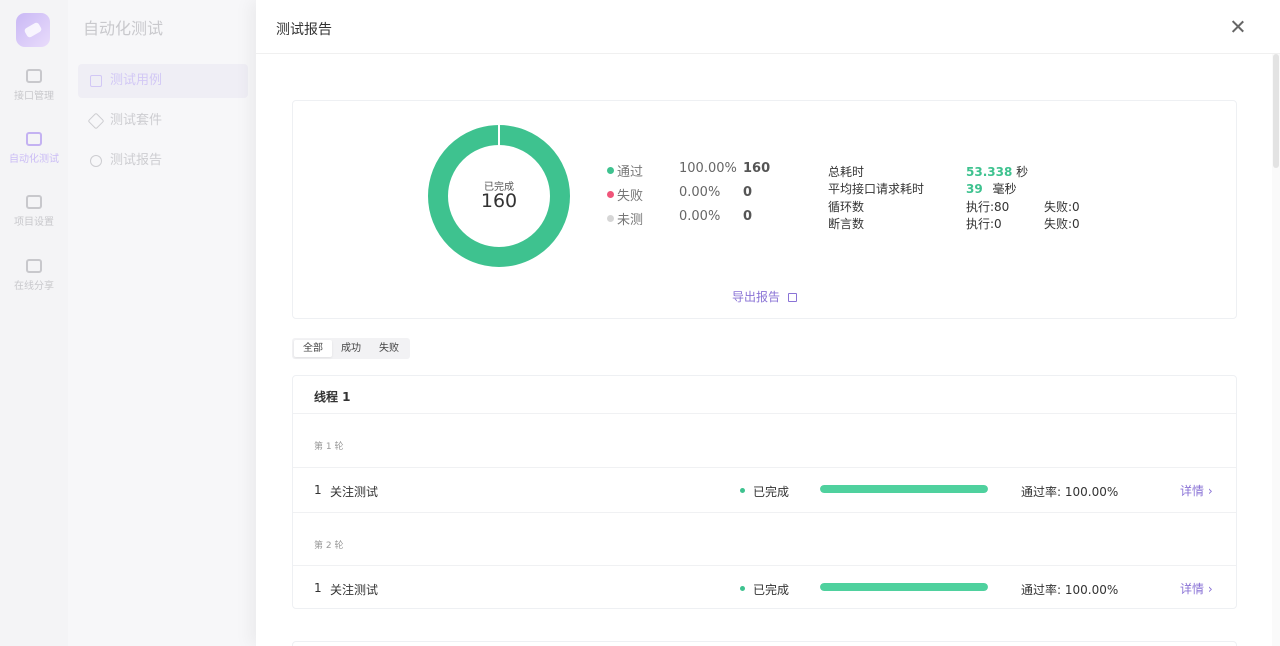 This screenshot has height=646, width=1280. What do you see at coordinates (876, 189) in the screenshot?
I see `stat-avg-time-label: 平均接口请求耗时` at bounding box center [876, 189].